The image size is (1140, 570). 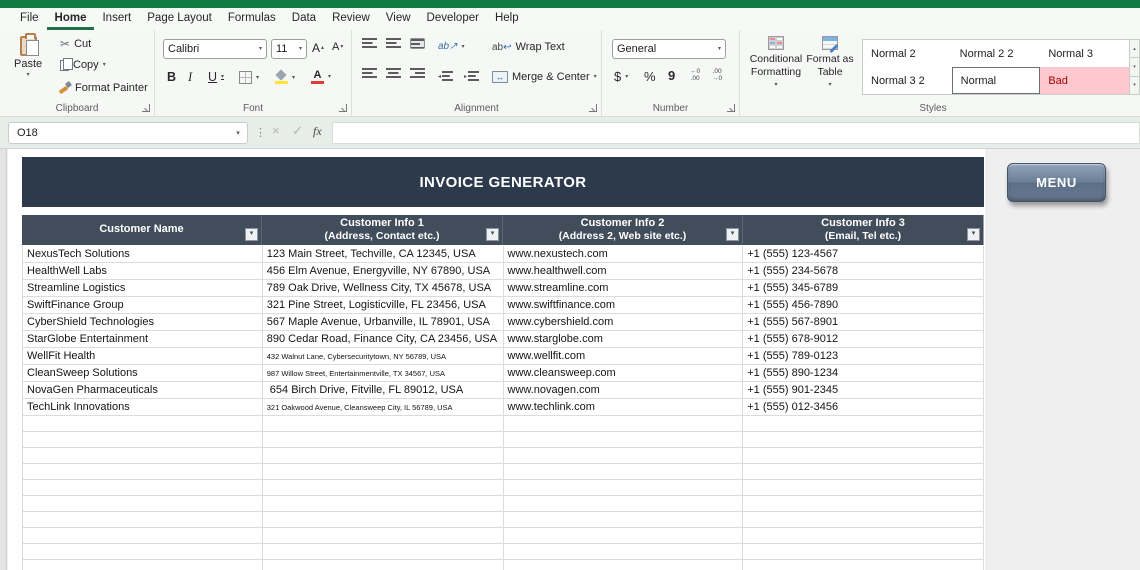 What do you see at coordinates (626, 77) in the screenshot?
I see `currency-dropdown-icon: ▾` at bounding box center [626, 77].